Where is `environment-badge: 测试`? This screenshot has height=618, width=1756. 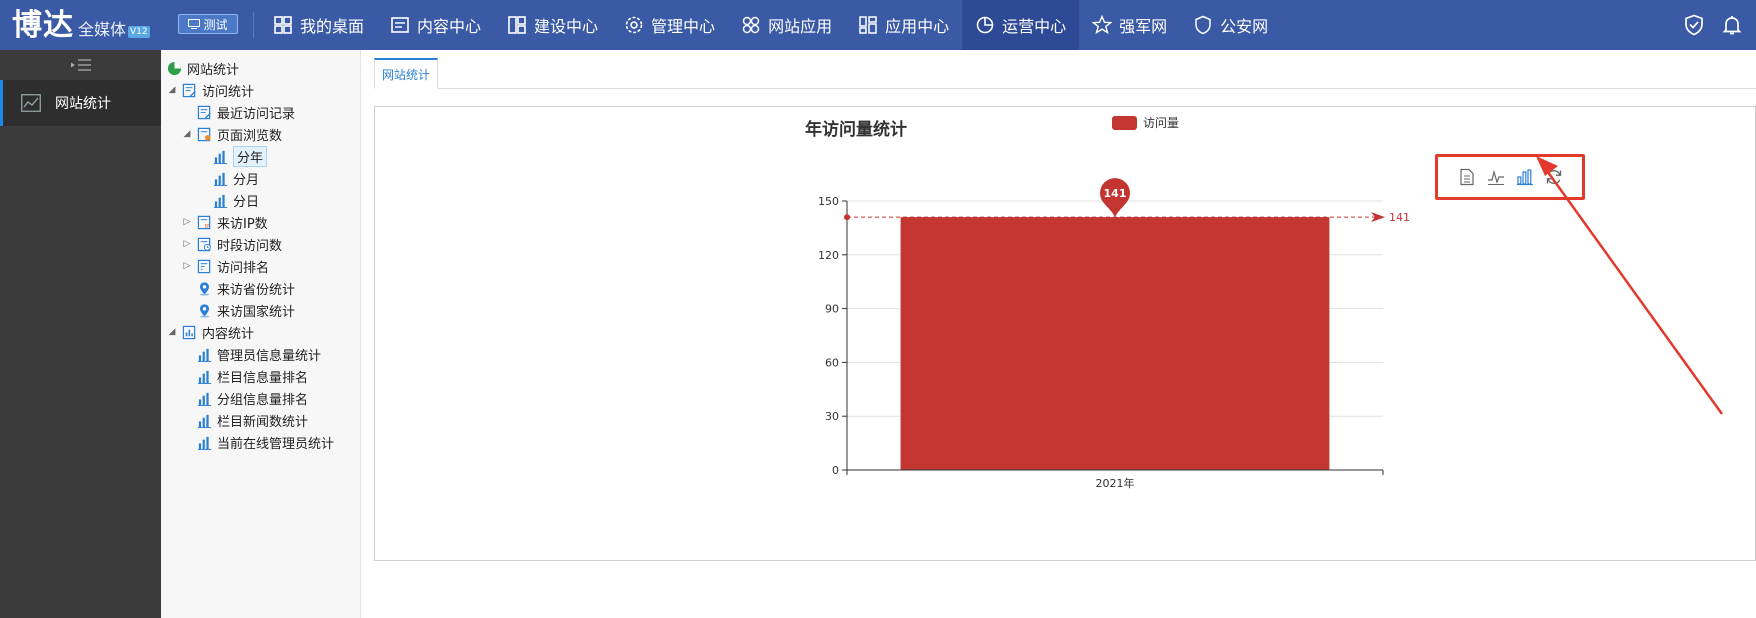 environment-badge: 测试 is located at coordinates (208, 24).